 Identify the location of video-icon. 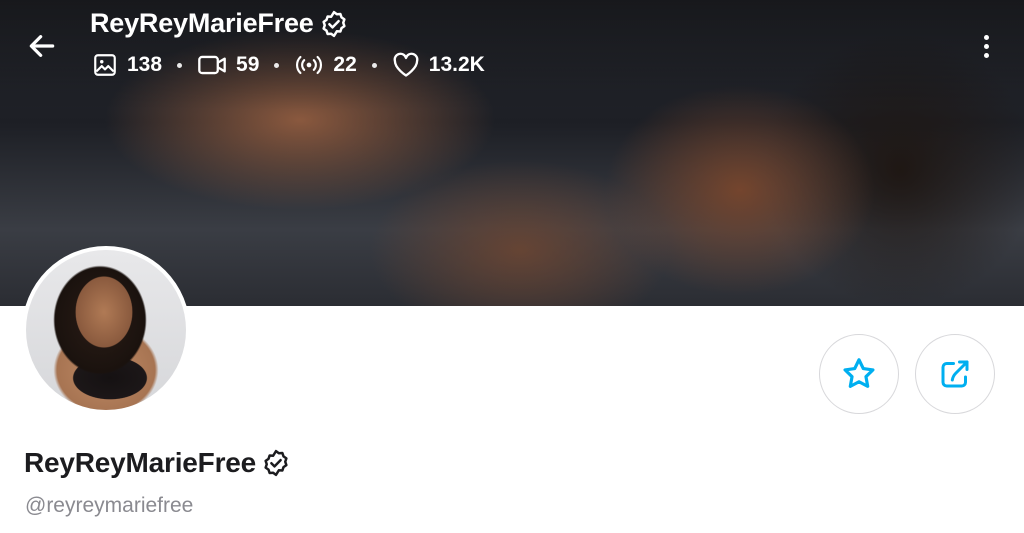
(212, 65).